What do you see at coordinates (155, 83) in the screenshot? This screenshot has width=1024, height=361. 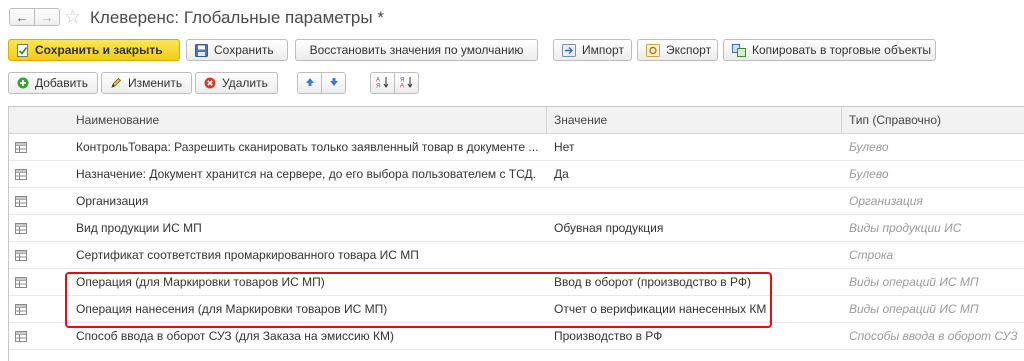 I see `edit-label: Изменить` at bounding box center [155, 83].